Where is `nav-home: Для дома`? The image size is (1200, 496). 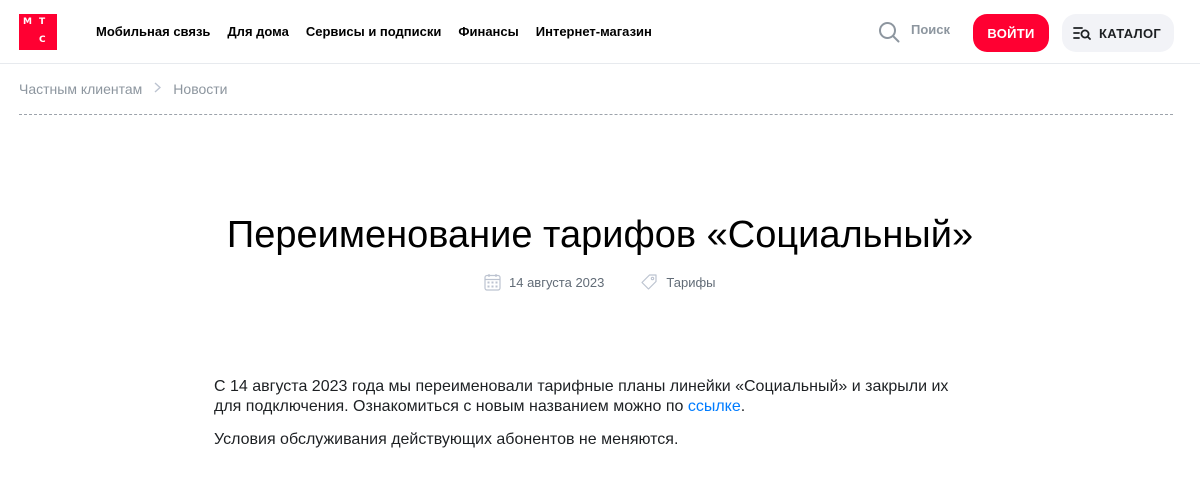
nav-home: Для дома is located at coordinates (257, 32).